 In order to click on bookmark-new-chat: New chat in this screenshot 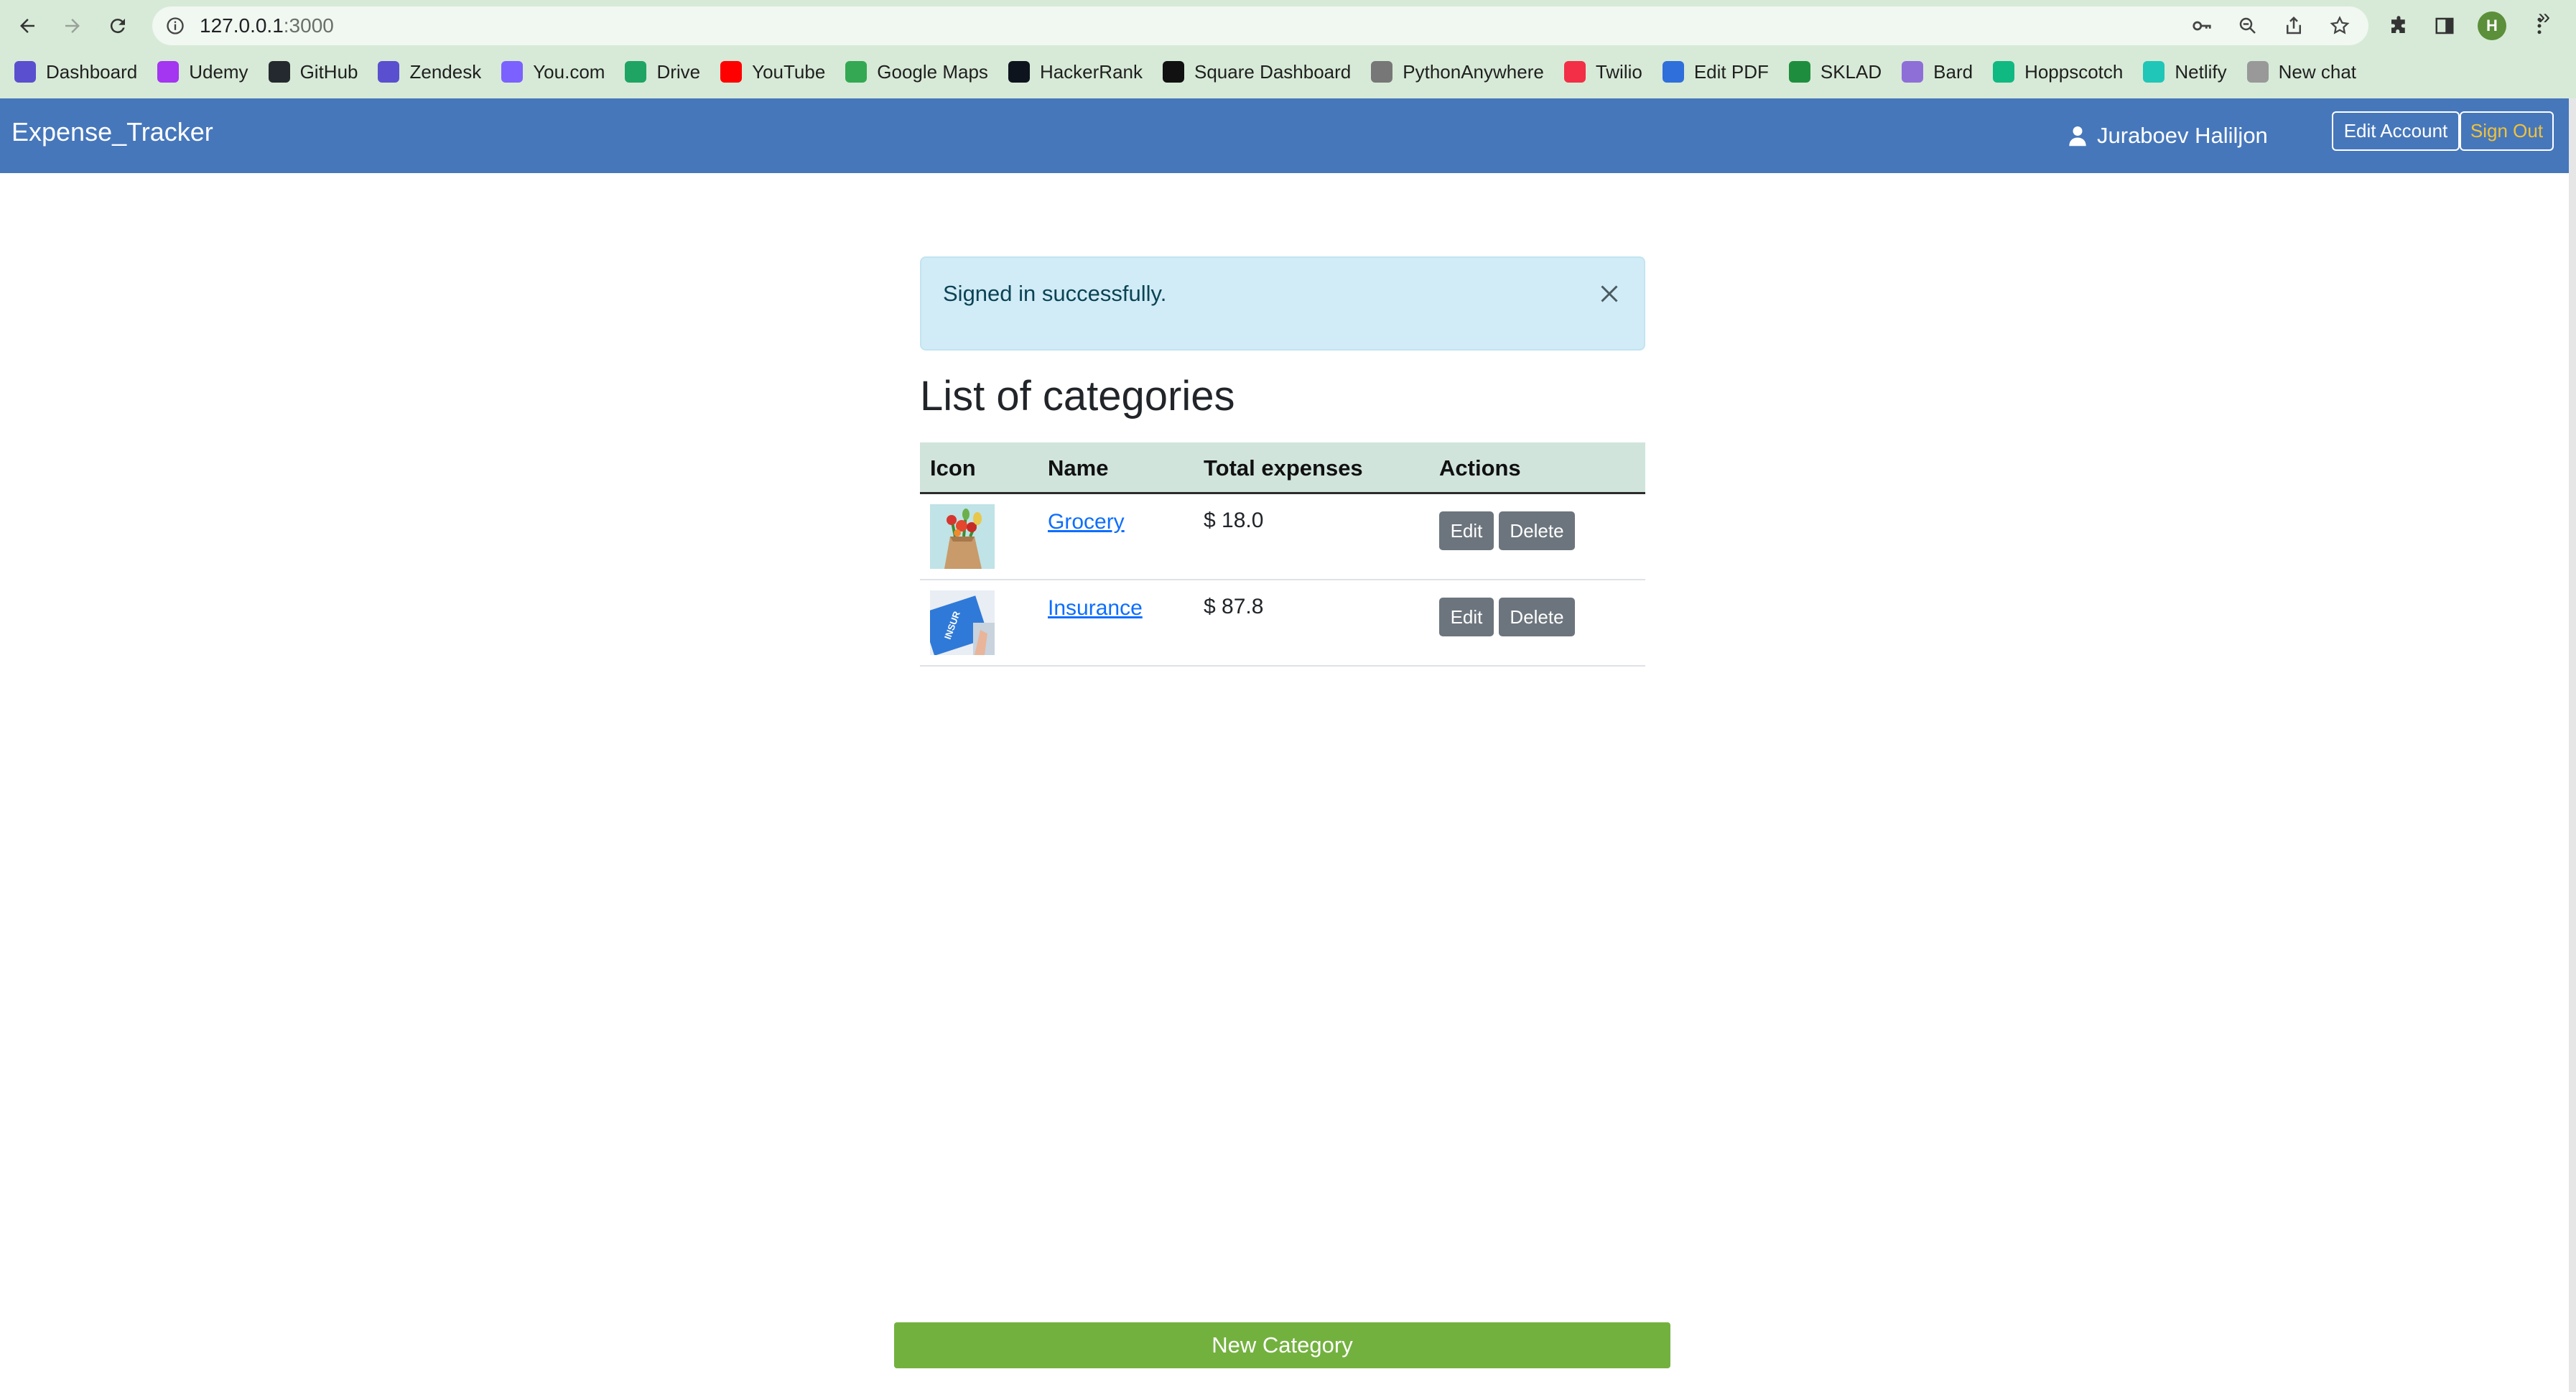, I will do `click(2306, 72)`.